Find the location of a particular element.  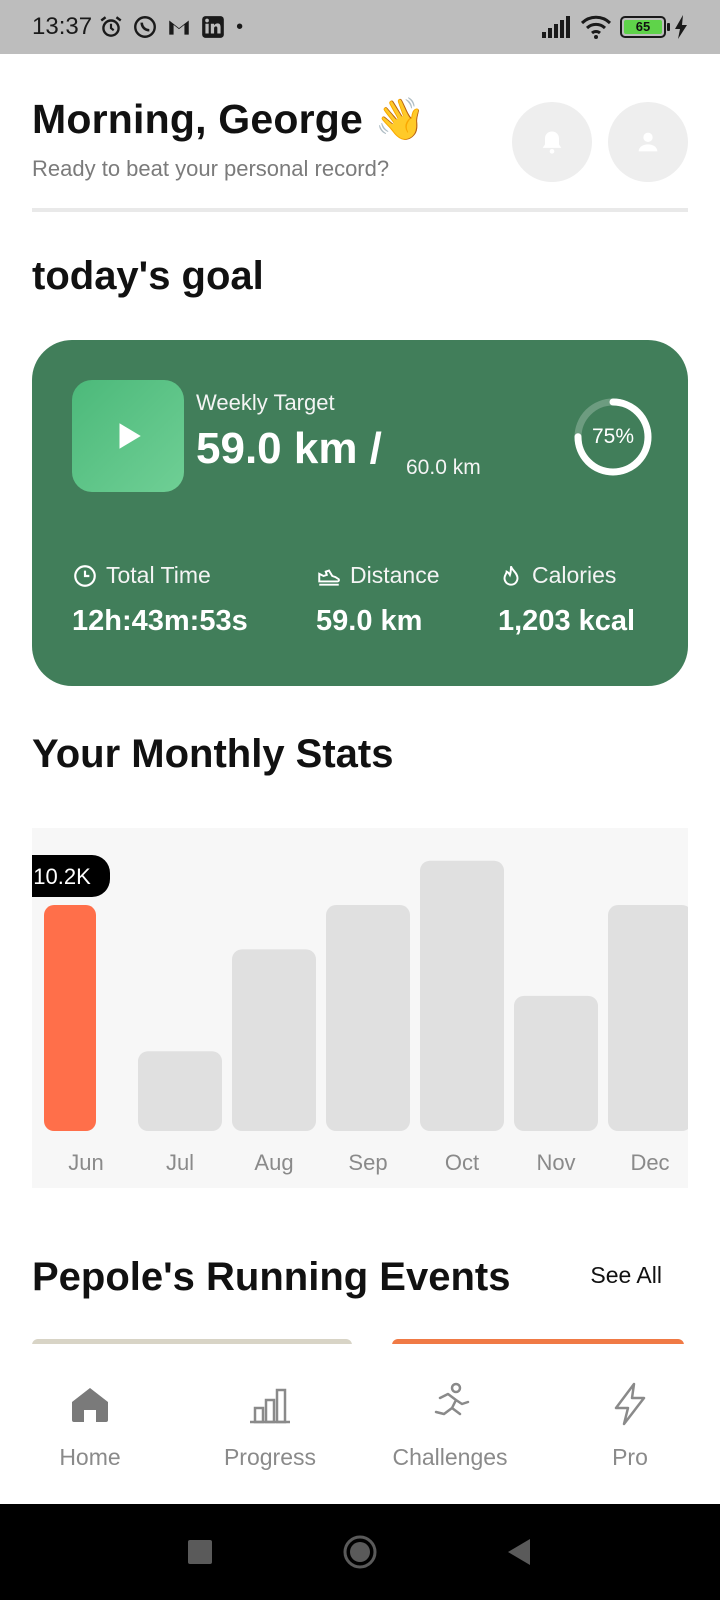

stat-value: 12h:43m:53s is located at coordinates (160, 621).